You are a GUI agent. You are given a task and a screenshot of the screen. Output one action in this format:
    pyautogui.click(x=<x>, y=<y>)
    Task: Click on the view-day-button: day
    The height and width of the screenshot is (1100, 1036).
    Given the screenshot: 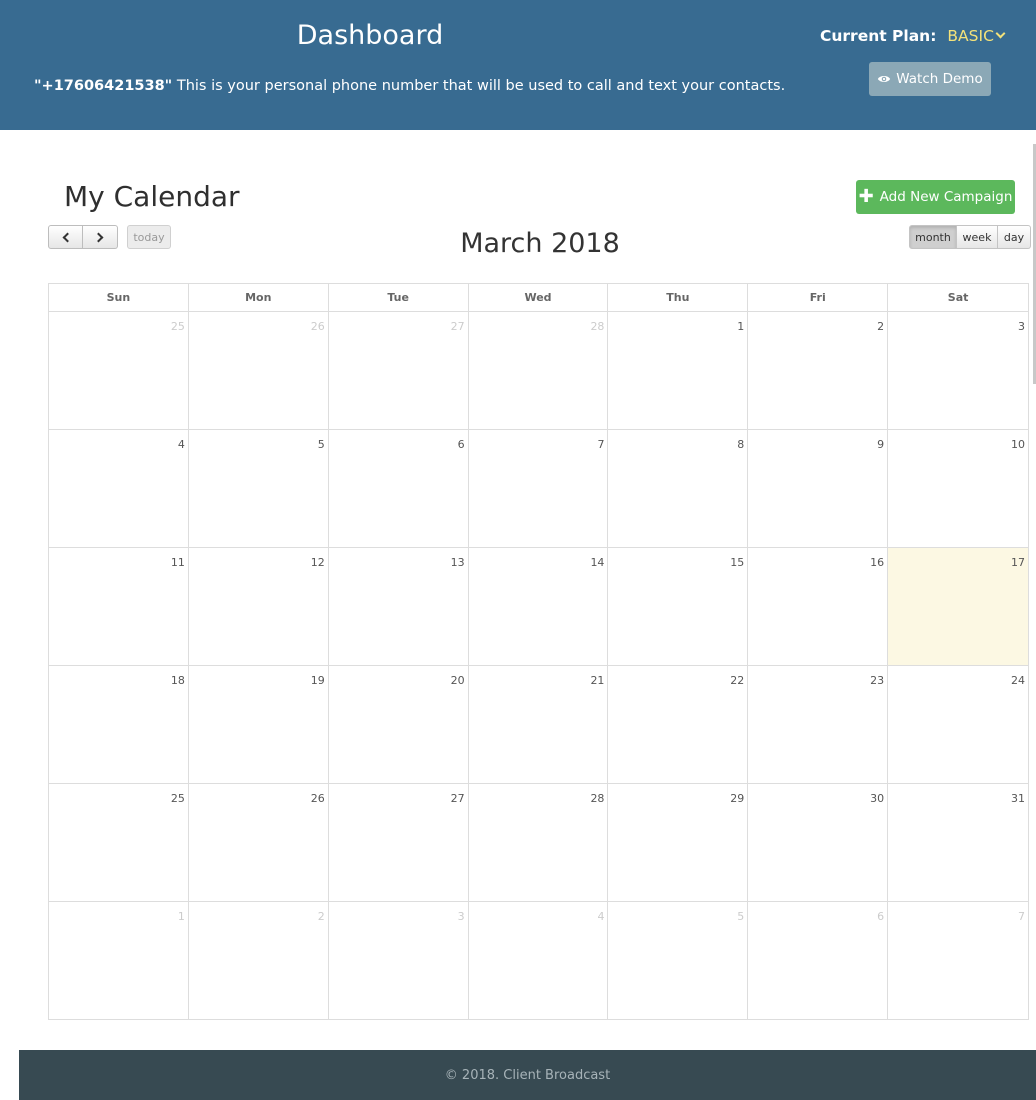 What is the action you would take?
    pyautogui.click(x=1014, y=237)
    